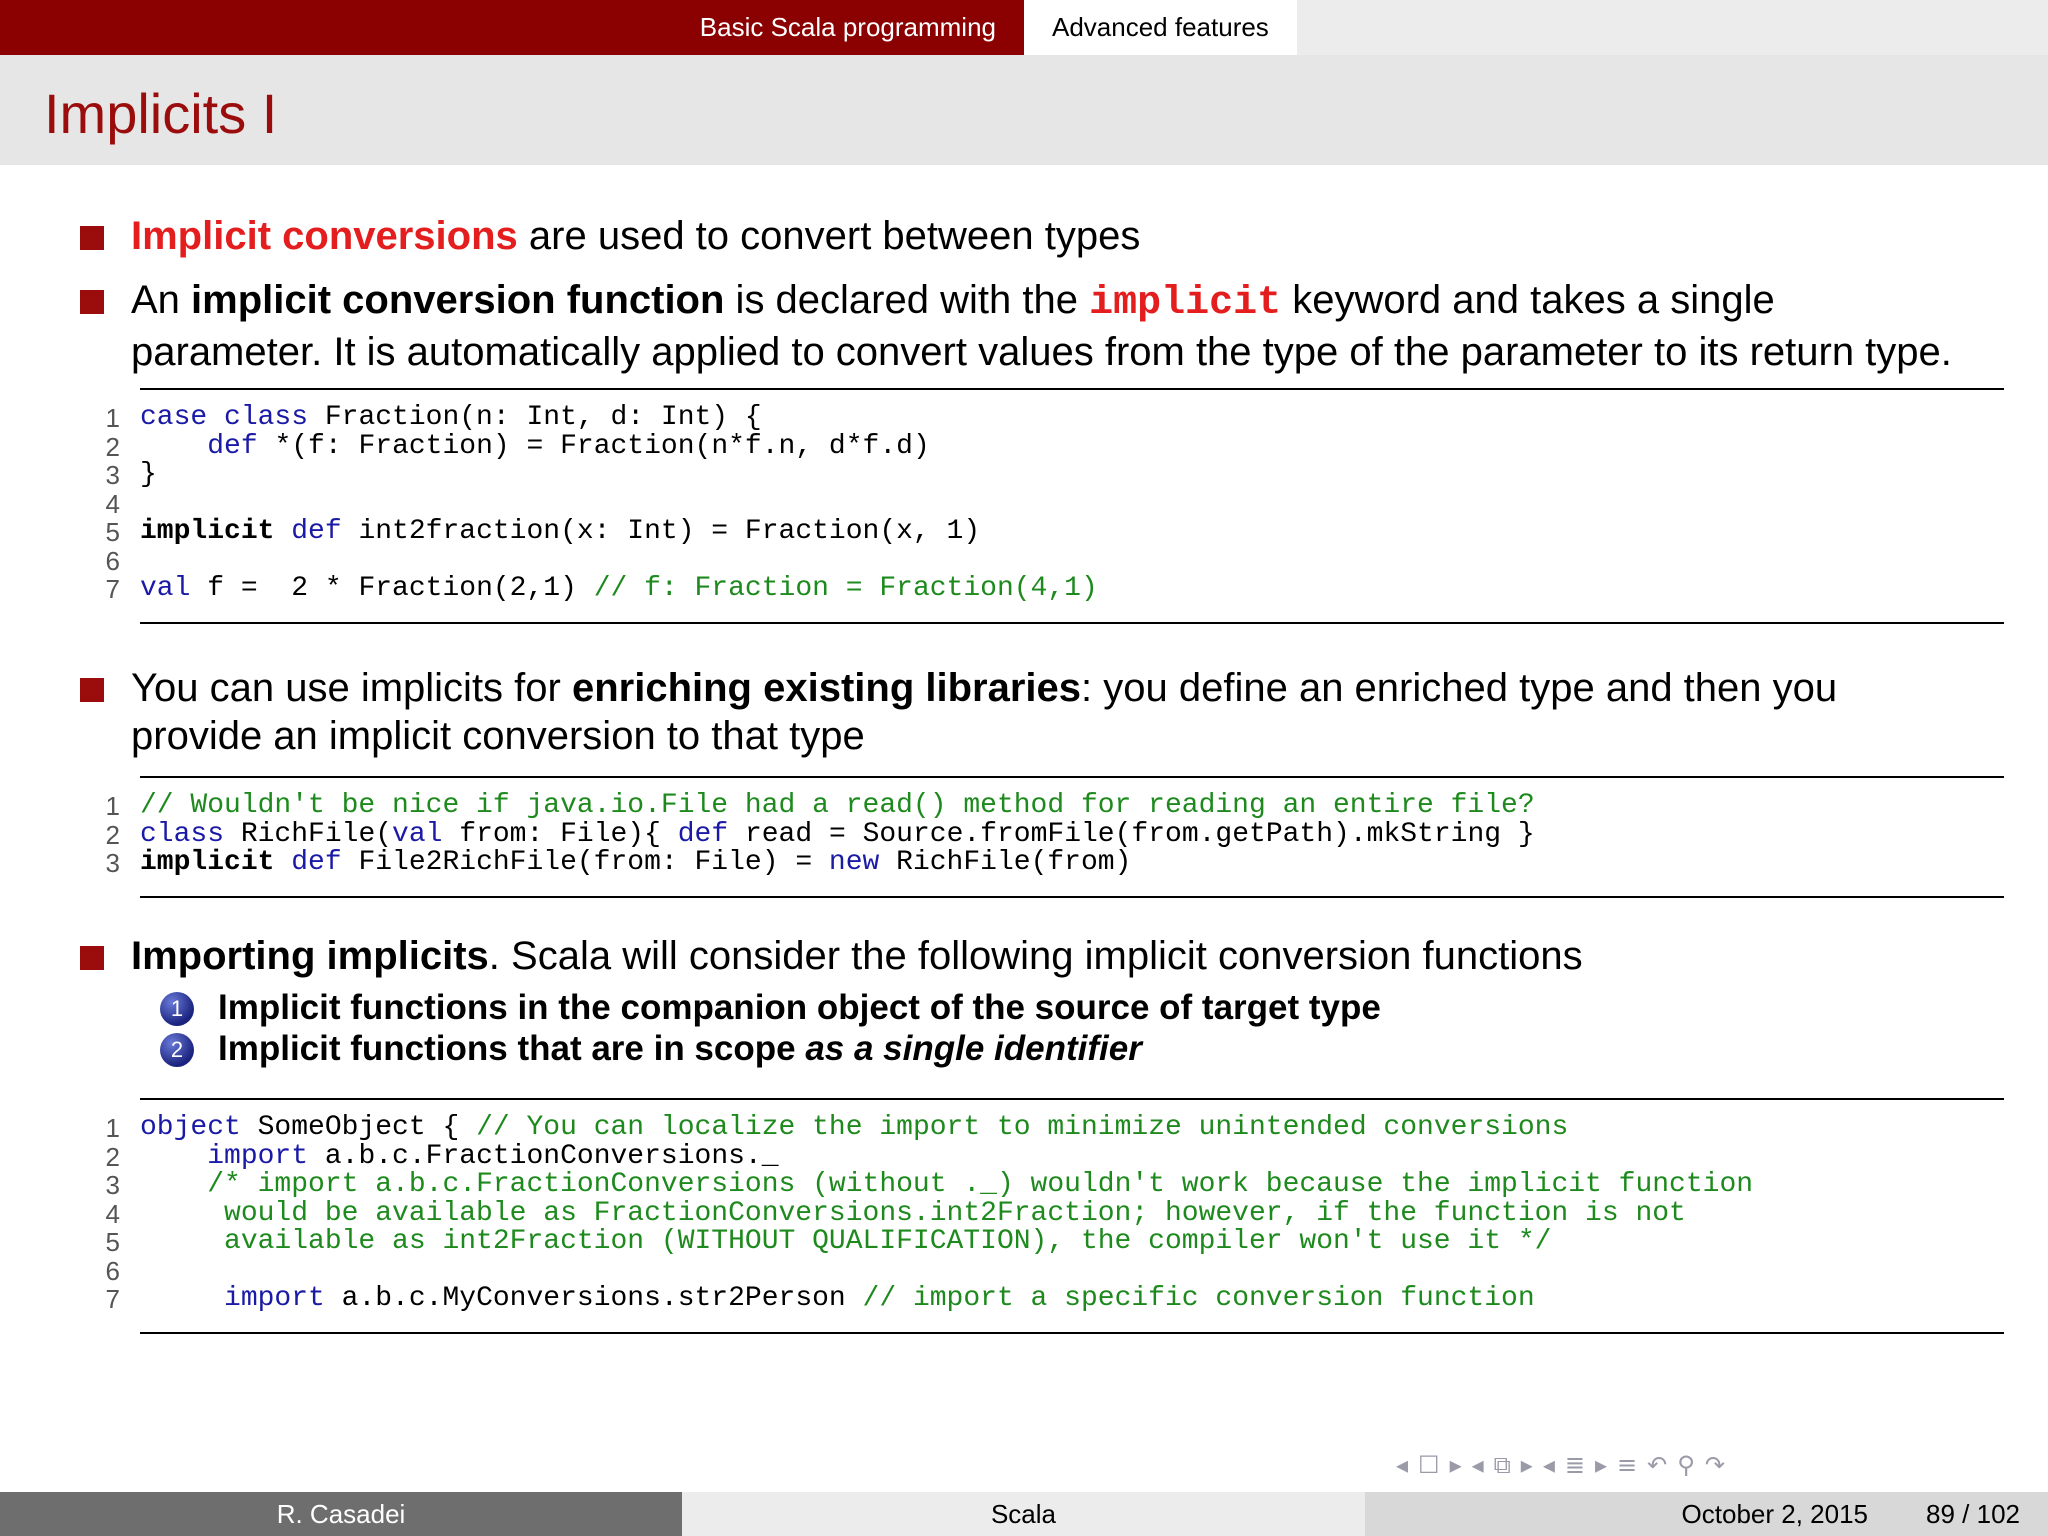 The image size is (2048, 1536). Describe the element at coordinates (1528, 300) in the screenshot. I see `bullet-post: keyword and takes a single` at that location.